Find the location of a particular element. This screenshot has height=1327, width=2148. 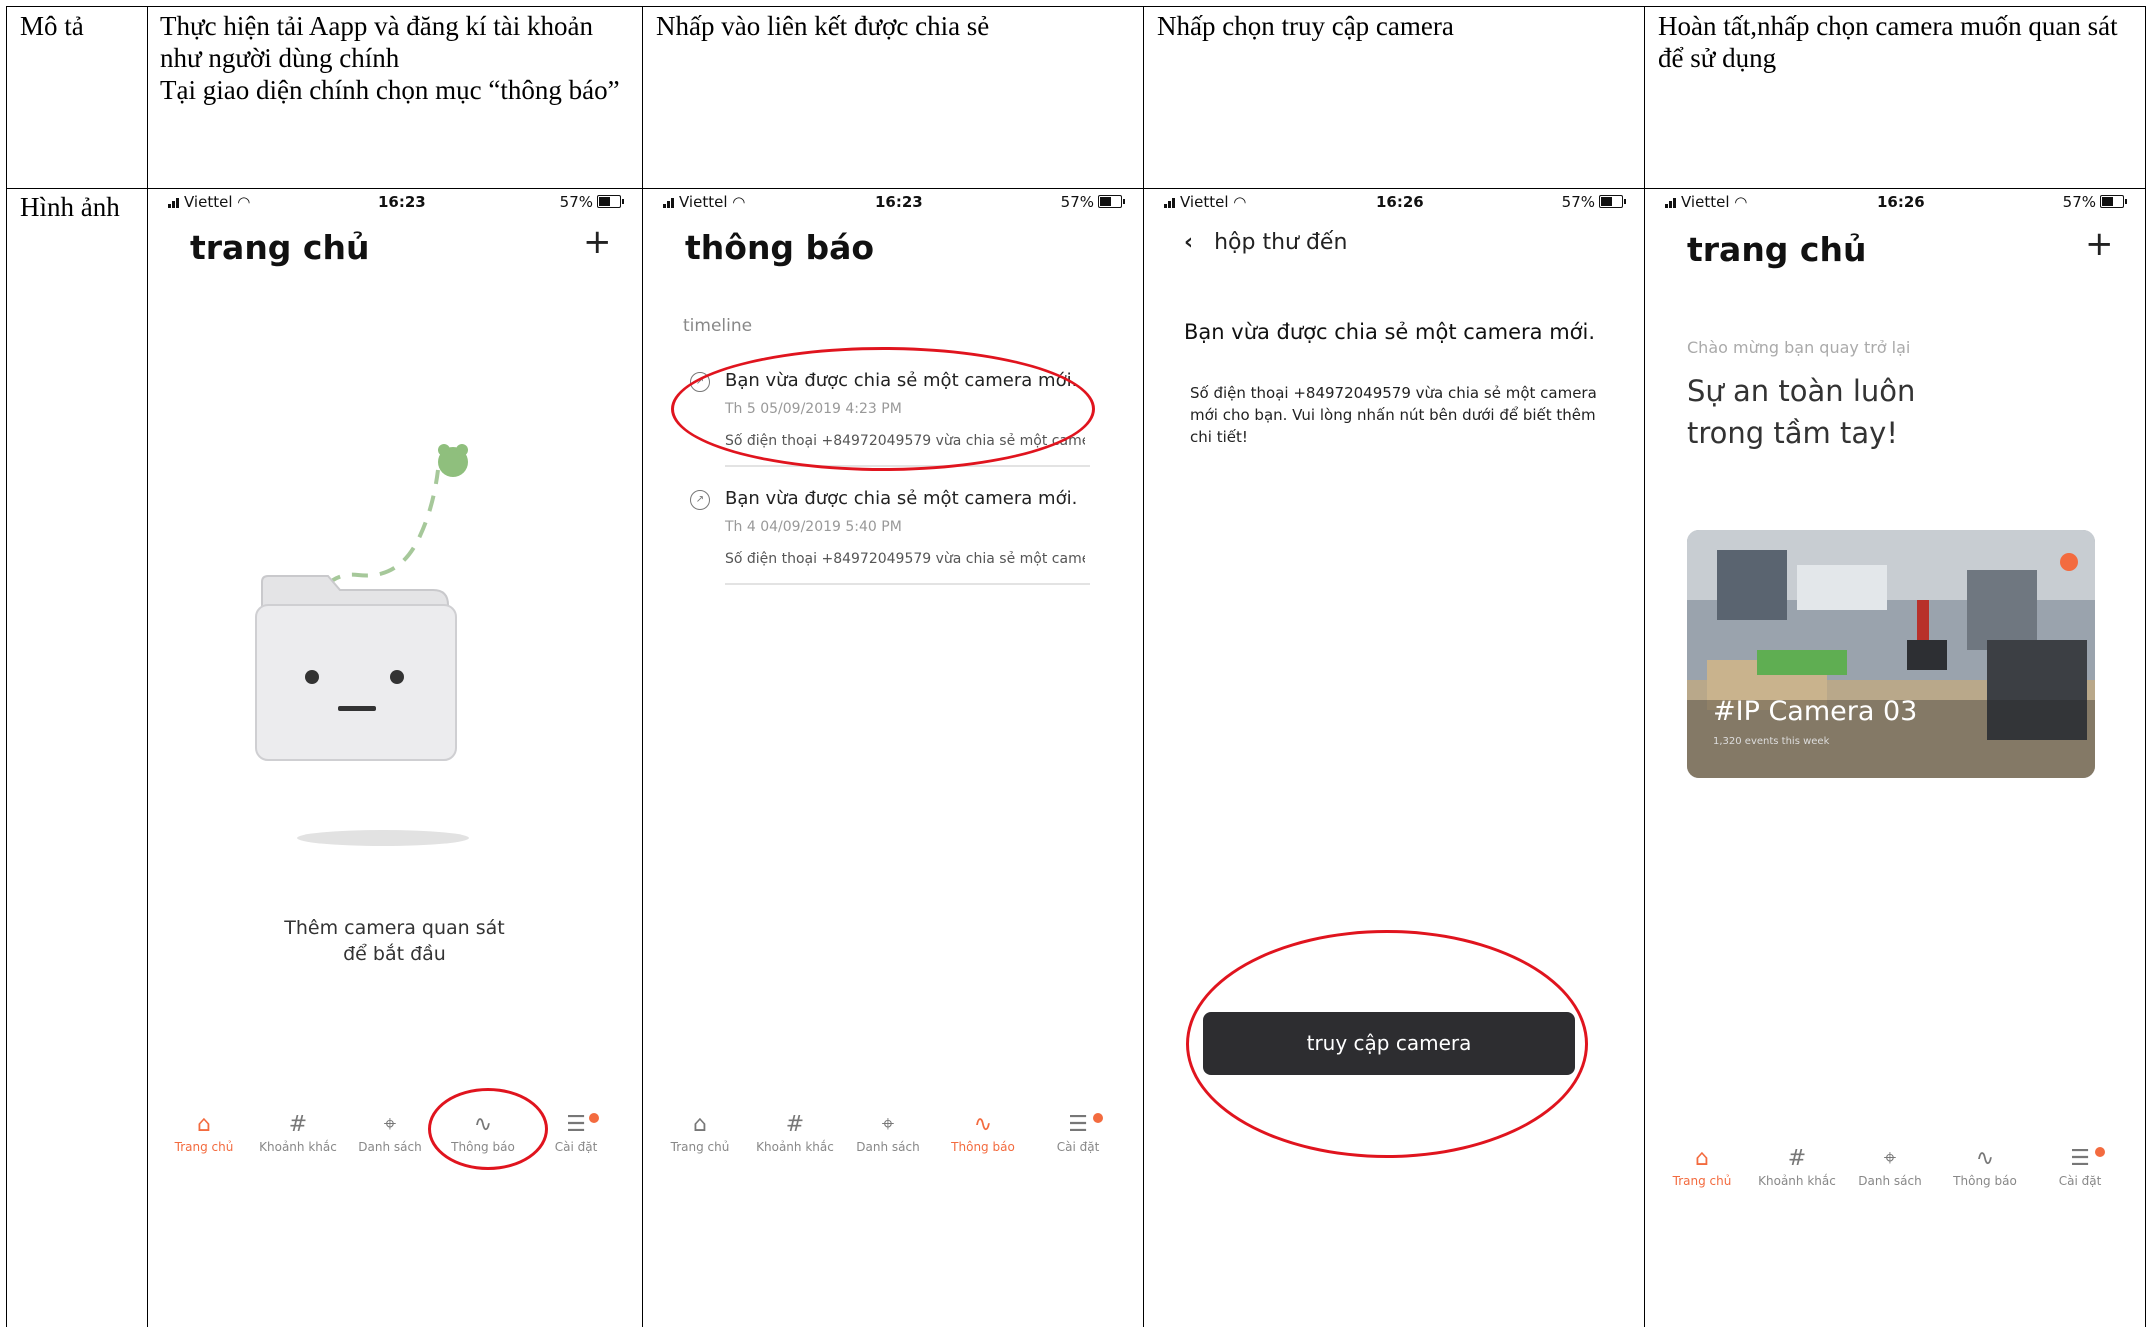

page-title: thông báo is located at coordinates (780, 247).